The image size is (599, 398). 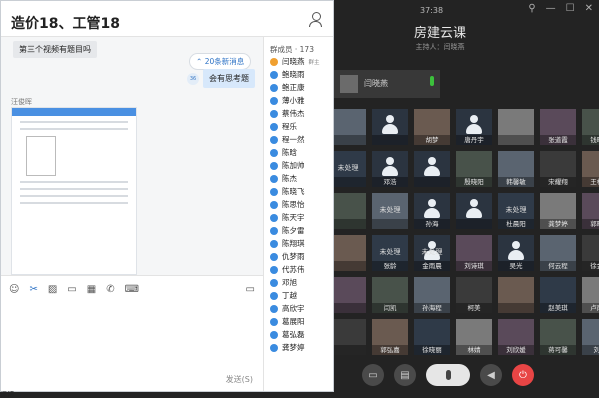 I want to click on participant-tile: 殷晓阳, so click(x=474, y=169).